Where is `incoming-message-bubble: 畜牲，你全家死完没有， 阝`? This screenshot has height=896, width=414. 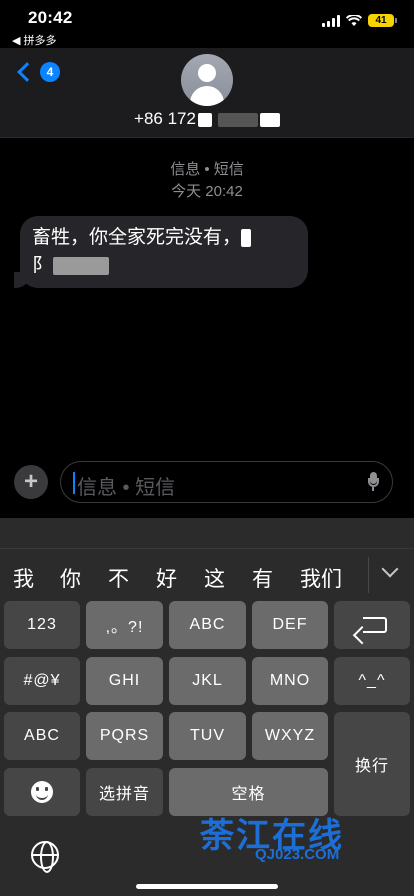 incoming-message-bubble: 畜牲，你全家死完没有， 阝 is located at coordinates (161, 252).